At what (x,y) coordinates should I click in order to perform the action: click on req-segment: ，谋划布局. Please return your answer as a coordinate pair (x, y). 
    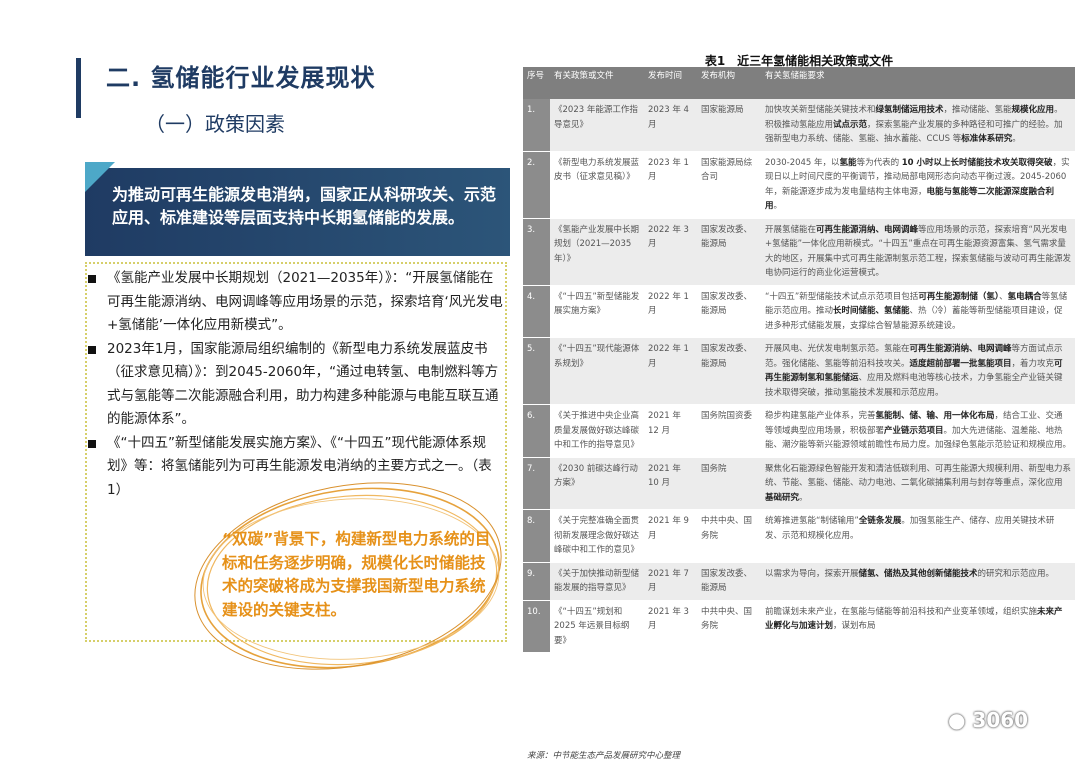
    Looking at the image, I should click on (854, 626).